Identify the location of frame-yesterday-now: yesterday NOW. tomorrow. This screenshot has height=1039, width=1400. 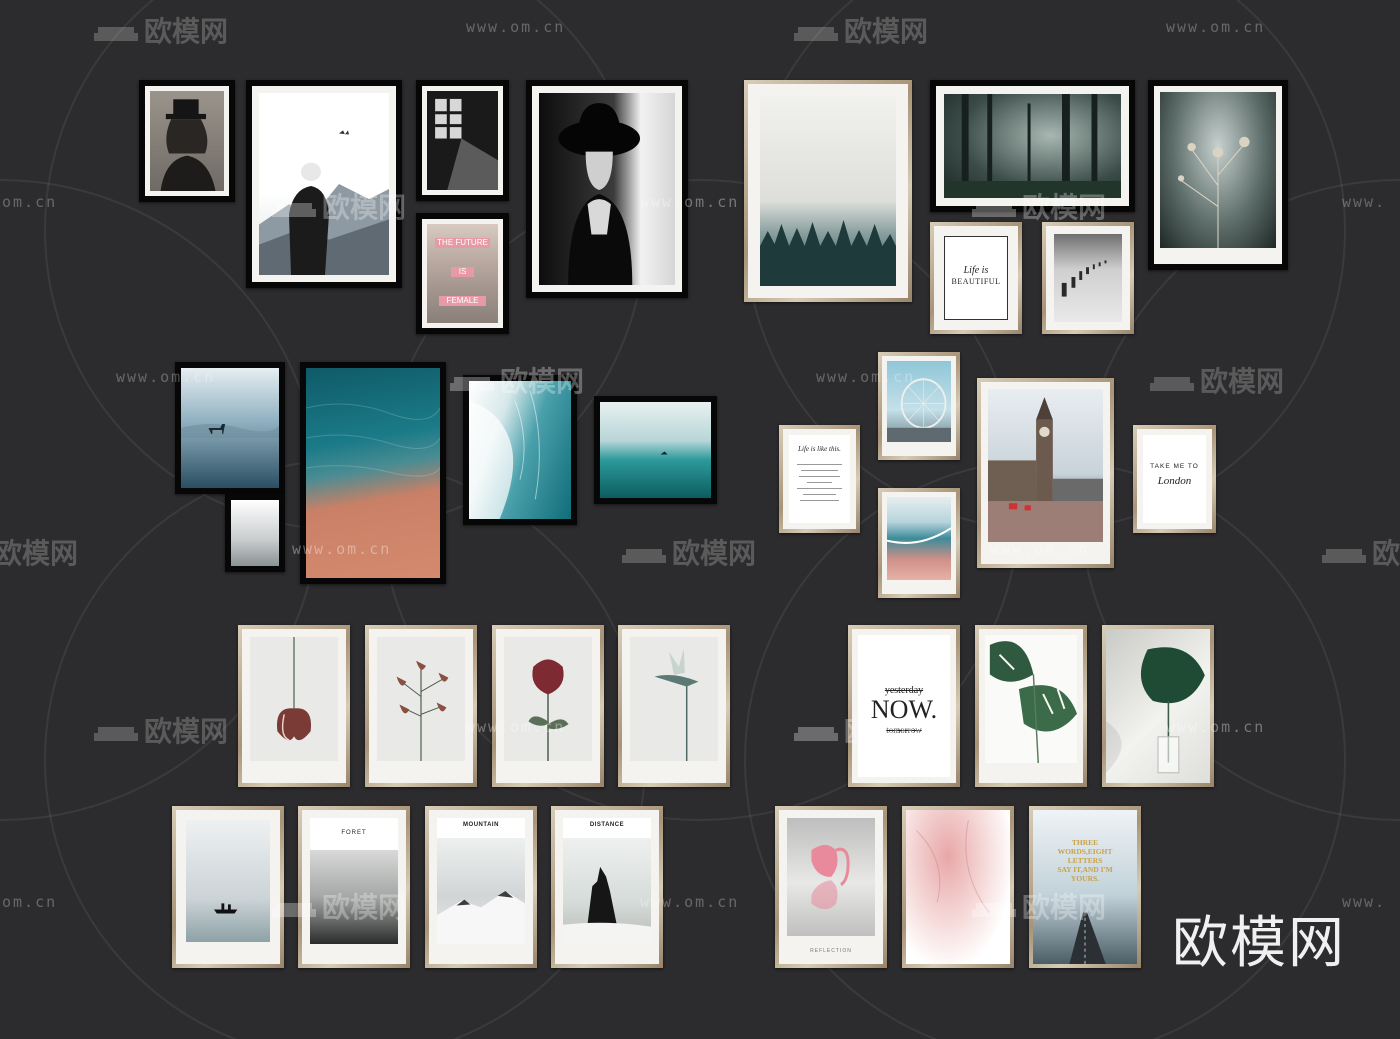
(904, 706).